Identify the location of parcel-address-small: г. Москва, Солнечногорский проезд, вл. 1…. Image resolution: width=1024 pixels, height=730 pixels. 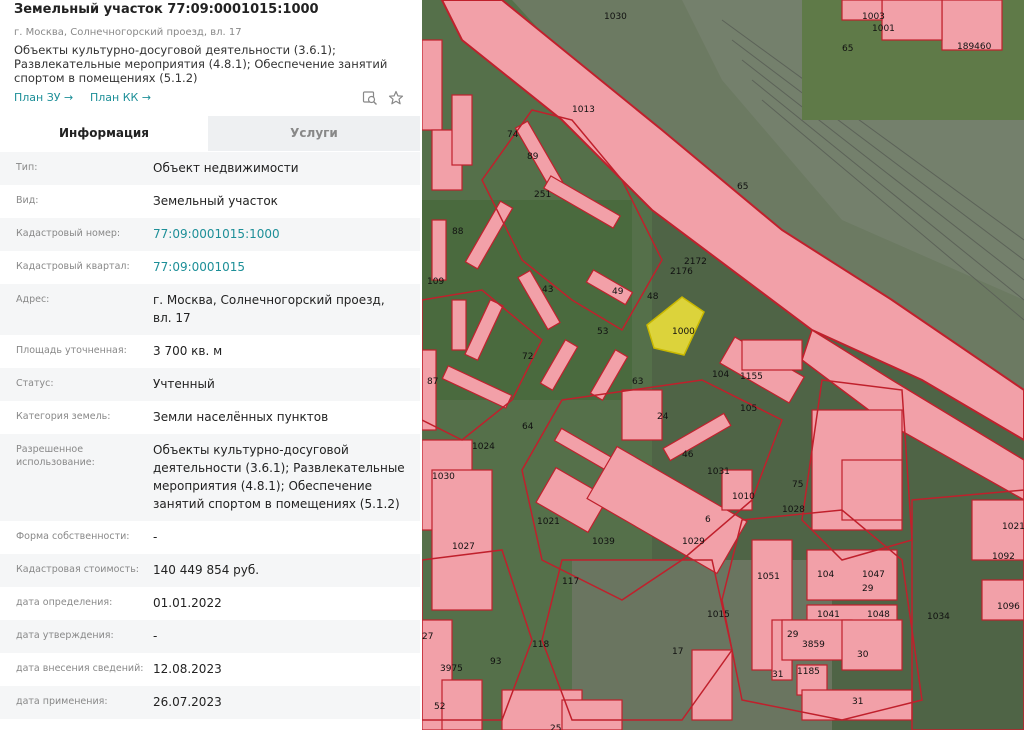
(128, 32).